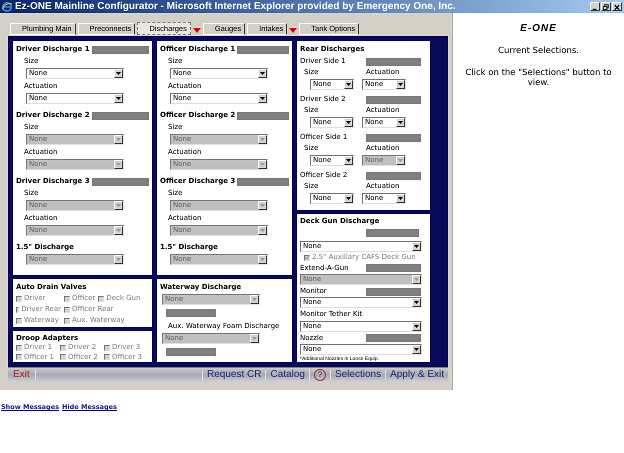 The height and width of the screenshot is (453, 624). Describe the element at coordinates (358, 375) in the screenshot. I see `toolbar-link: Selections` at that location.